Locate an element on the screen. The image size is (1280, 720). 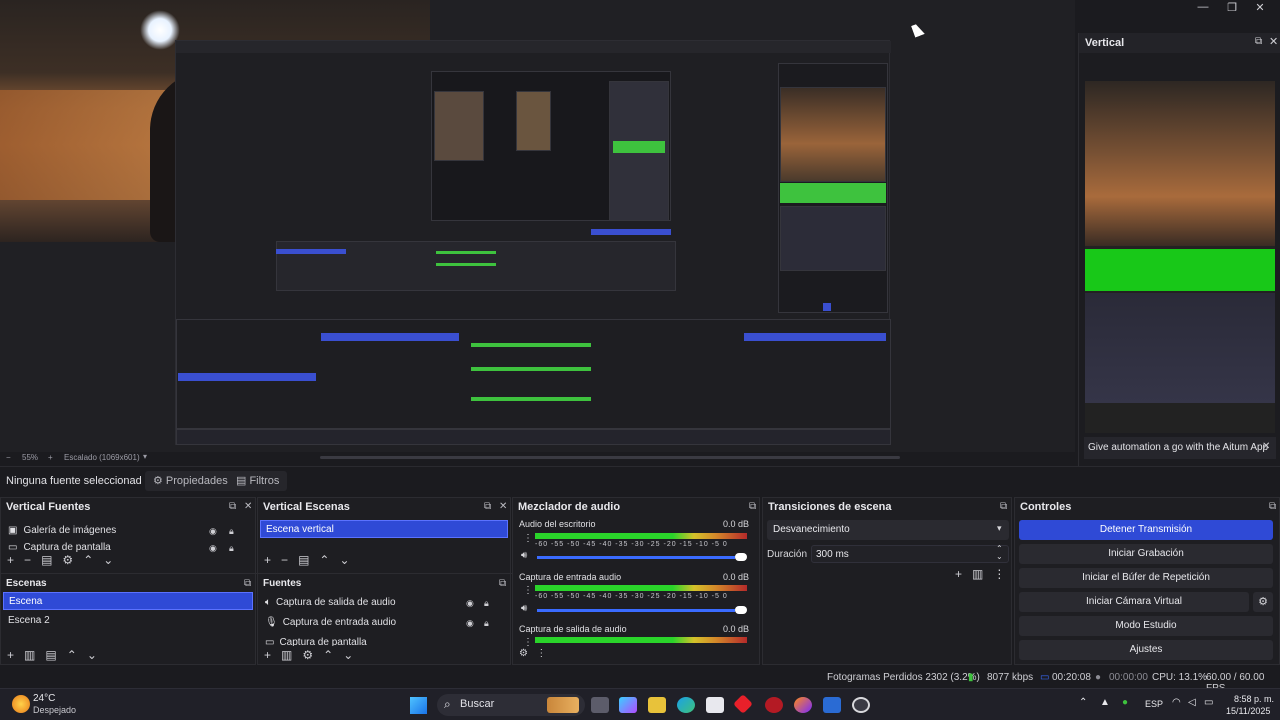
wifi-icon: ◠ is located at coordinates (1176, 702).